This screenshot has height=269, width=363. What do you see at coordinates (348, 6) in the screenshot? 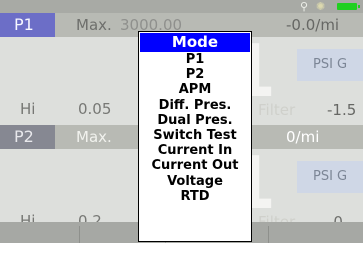
I see `battery-icon` at bounding box center [348, 6].